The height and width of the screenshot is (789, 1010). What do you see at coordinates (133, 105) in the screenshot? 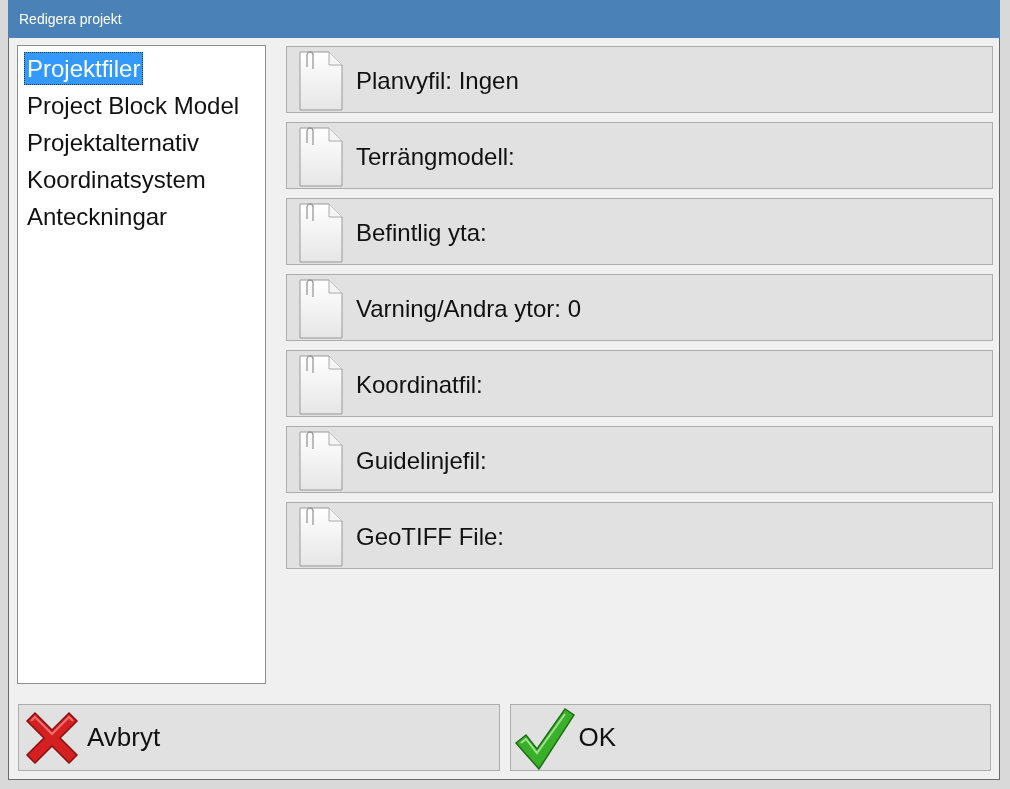
I see `list-item: Project Block Model` at bounding box center [133, 105].